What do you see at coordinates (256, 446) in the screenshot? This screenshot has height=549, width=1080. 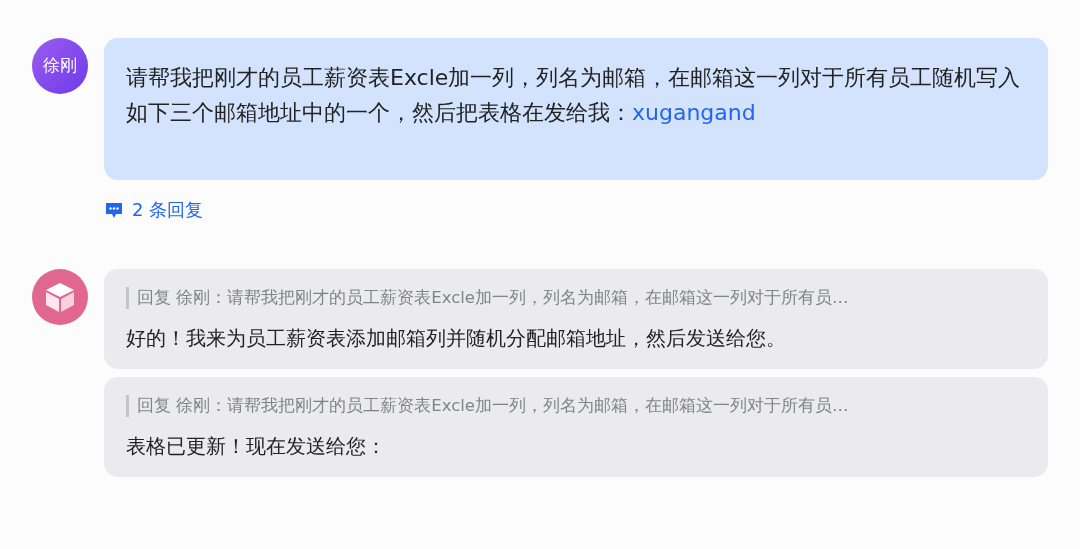 I see `message-text: 表格已更新！现在发送给您：` at bounding box center [256, 446].